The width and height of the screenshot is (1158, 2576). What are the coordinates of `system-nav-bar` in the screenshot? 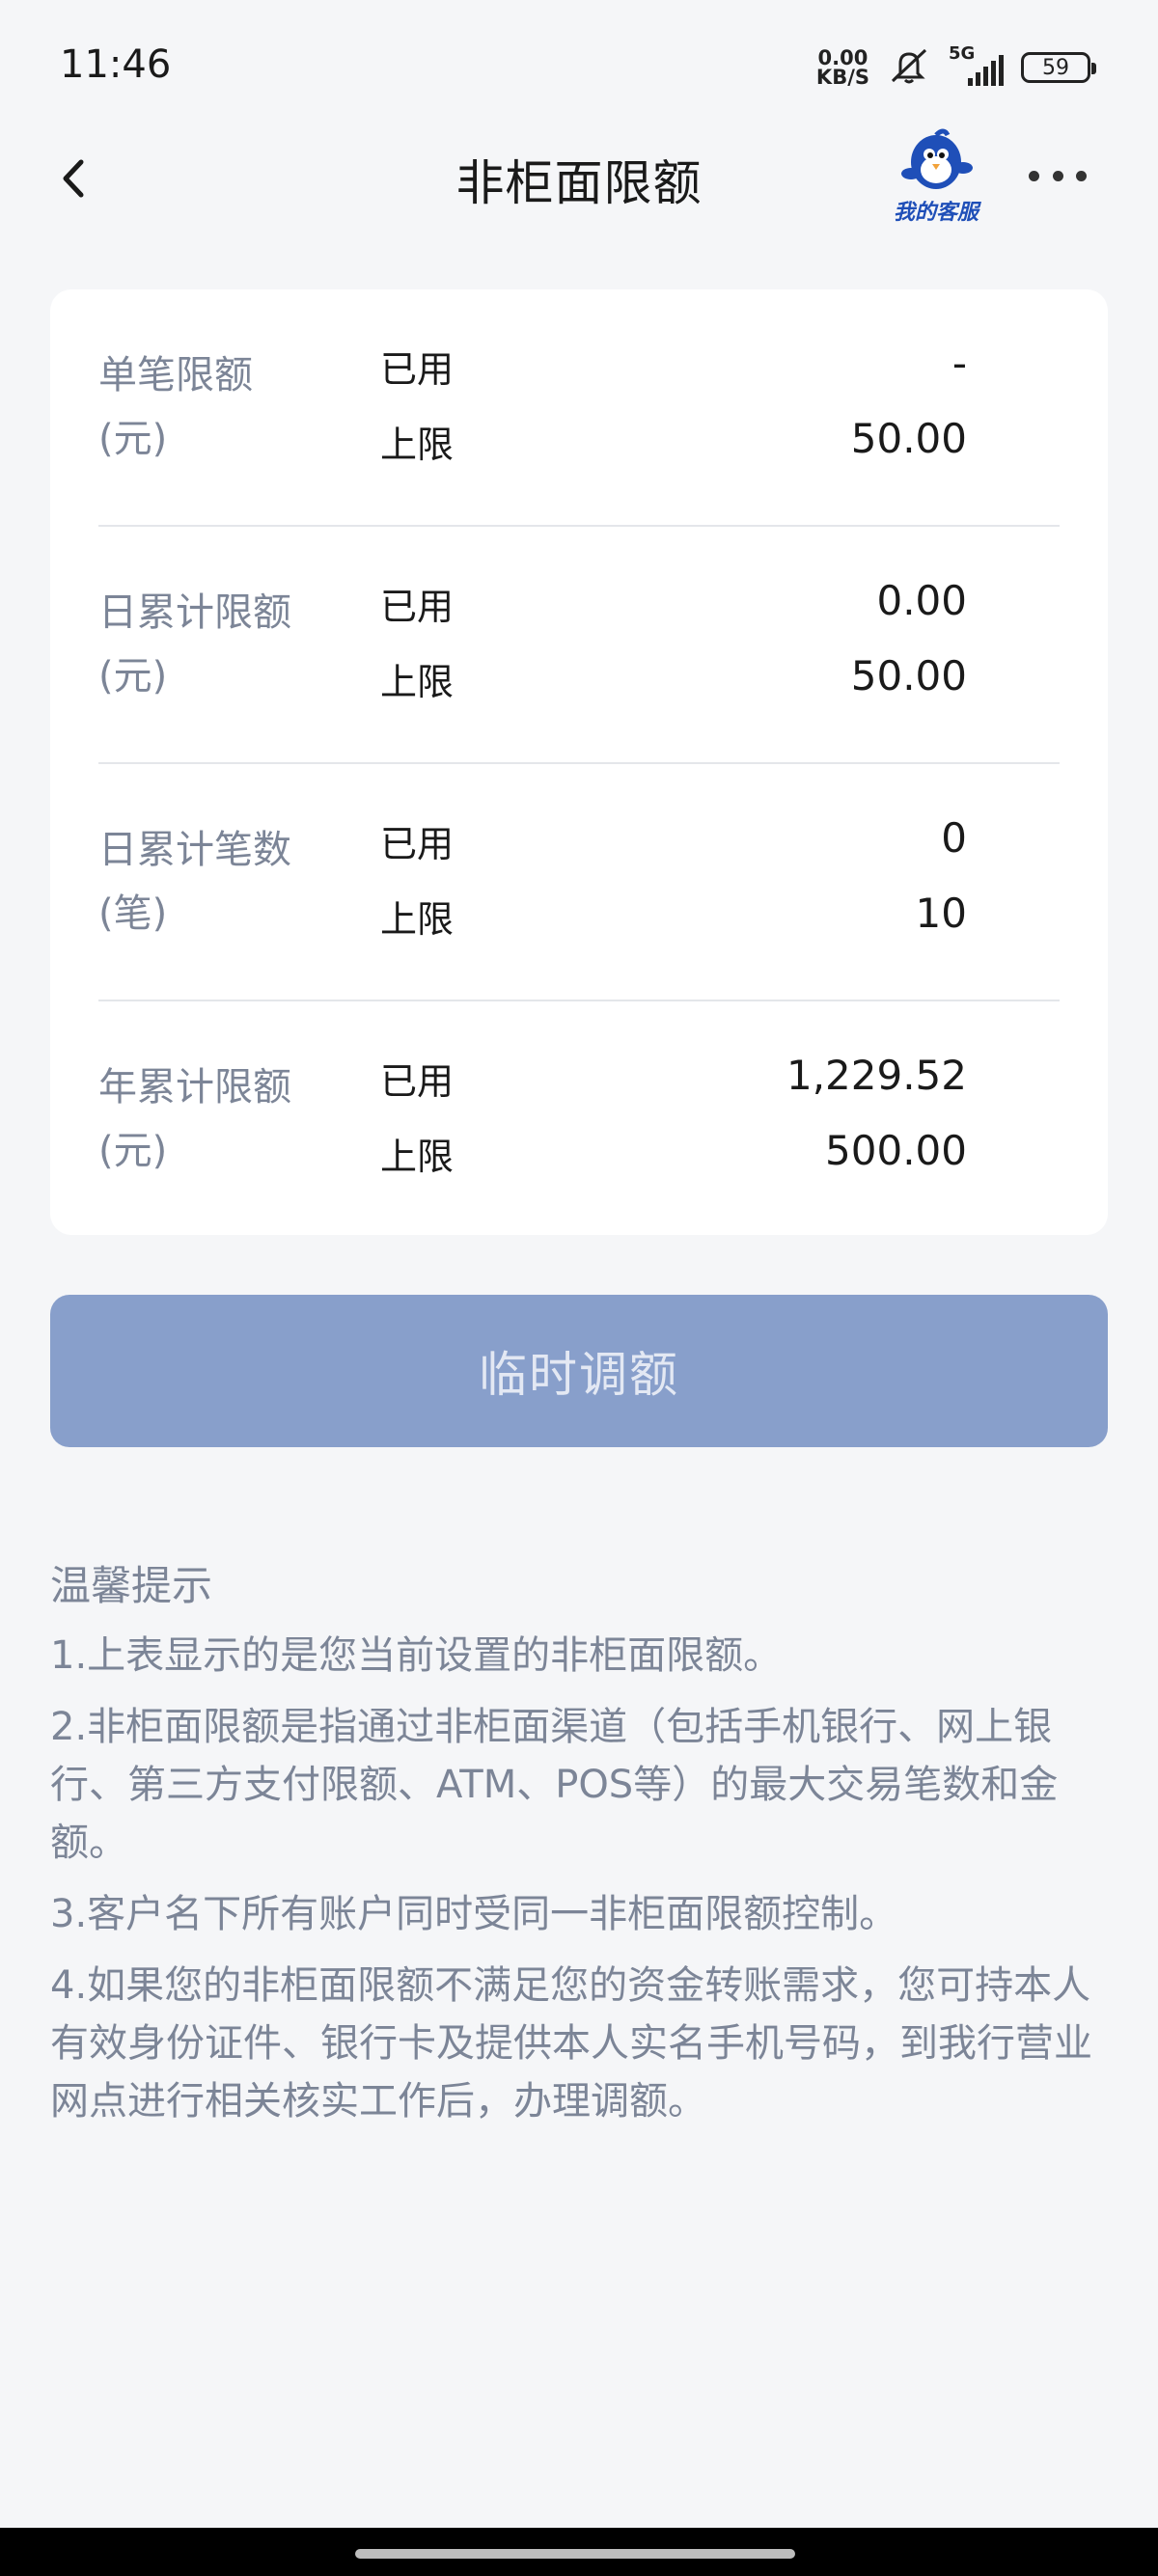 It's located at (579, 2552).